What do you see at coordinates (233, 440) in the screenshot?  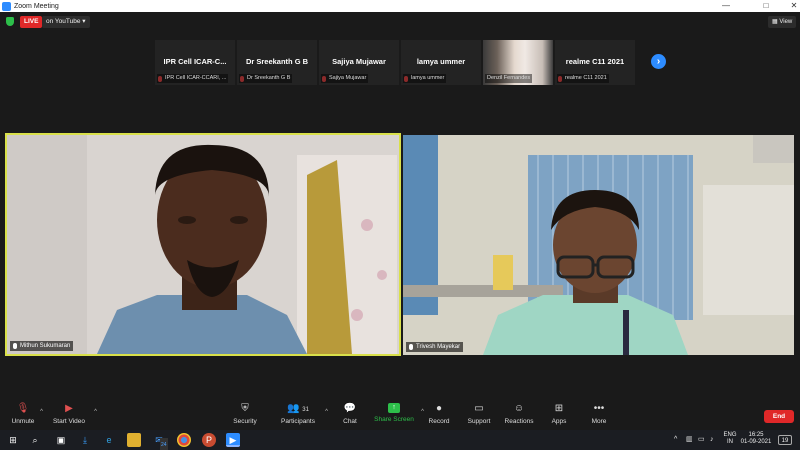 I see `zoom-taskbar-icon: ▶` at bounding box center [233, 440].